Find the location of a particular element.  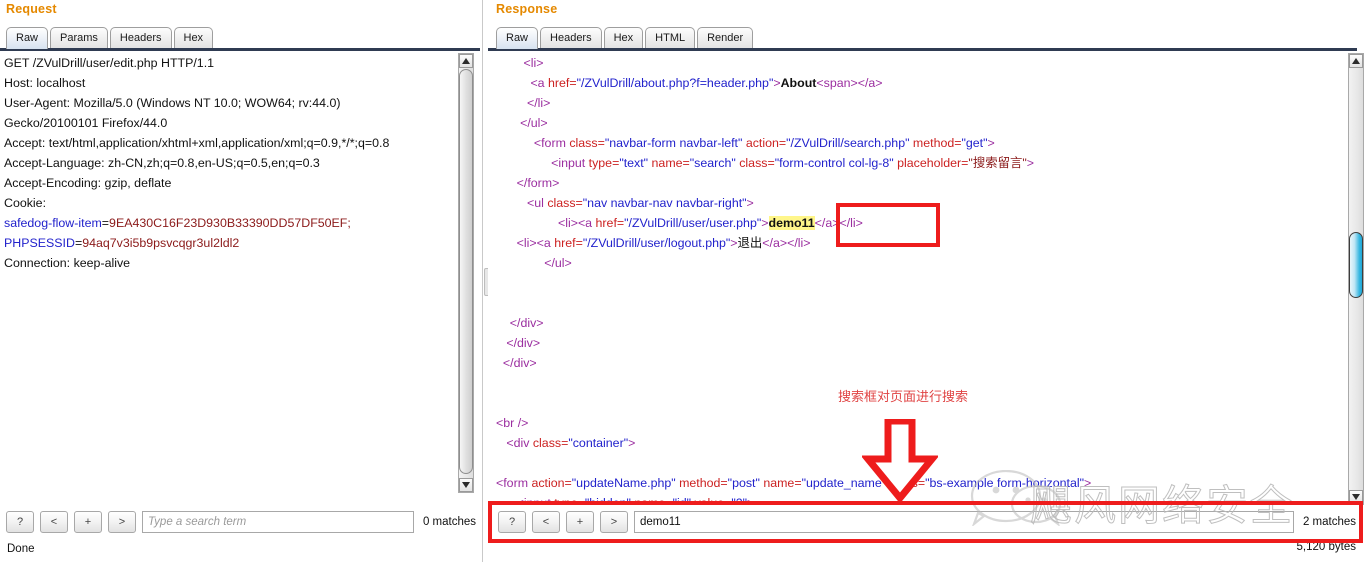

response-scroll-up-icon is located at coordinates (1356, 61).